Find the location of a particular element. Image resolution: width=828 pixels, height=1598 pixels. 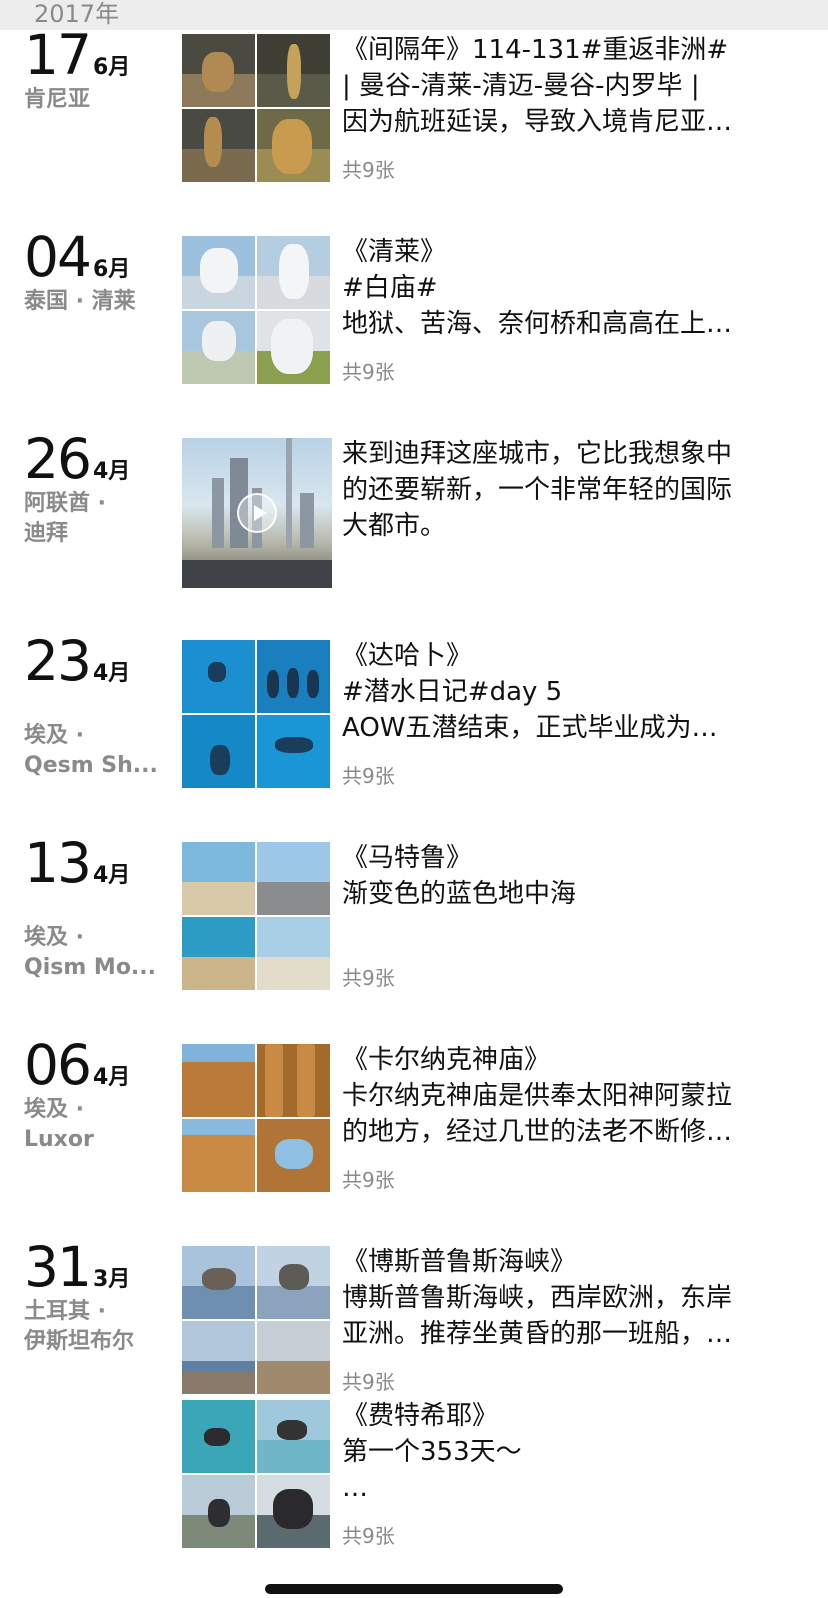

home-indicator is located at coordinates (414, 1589).